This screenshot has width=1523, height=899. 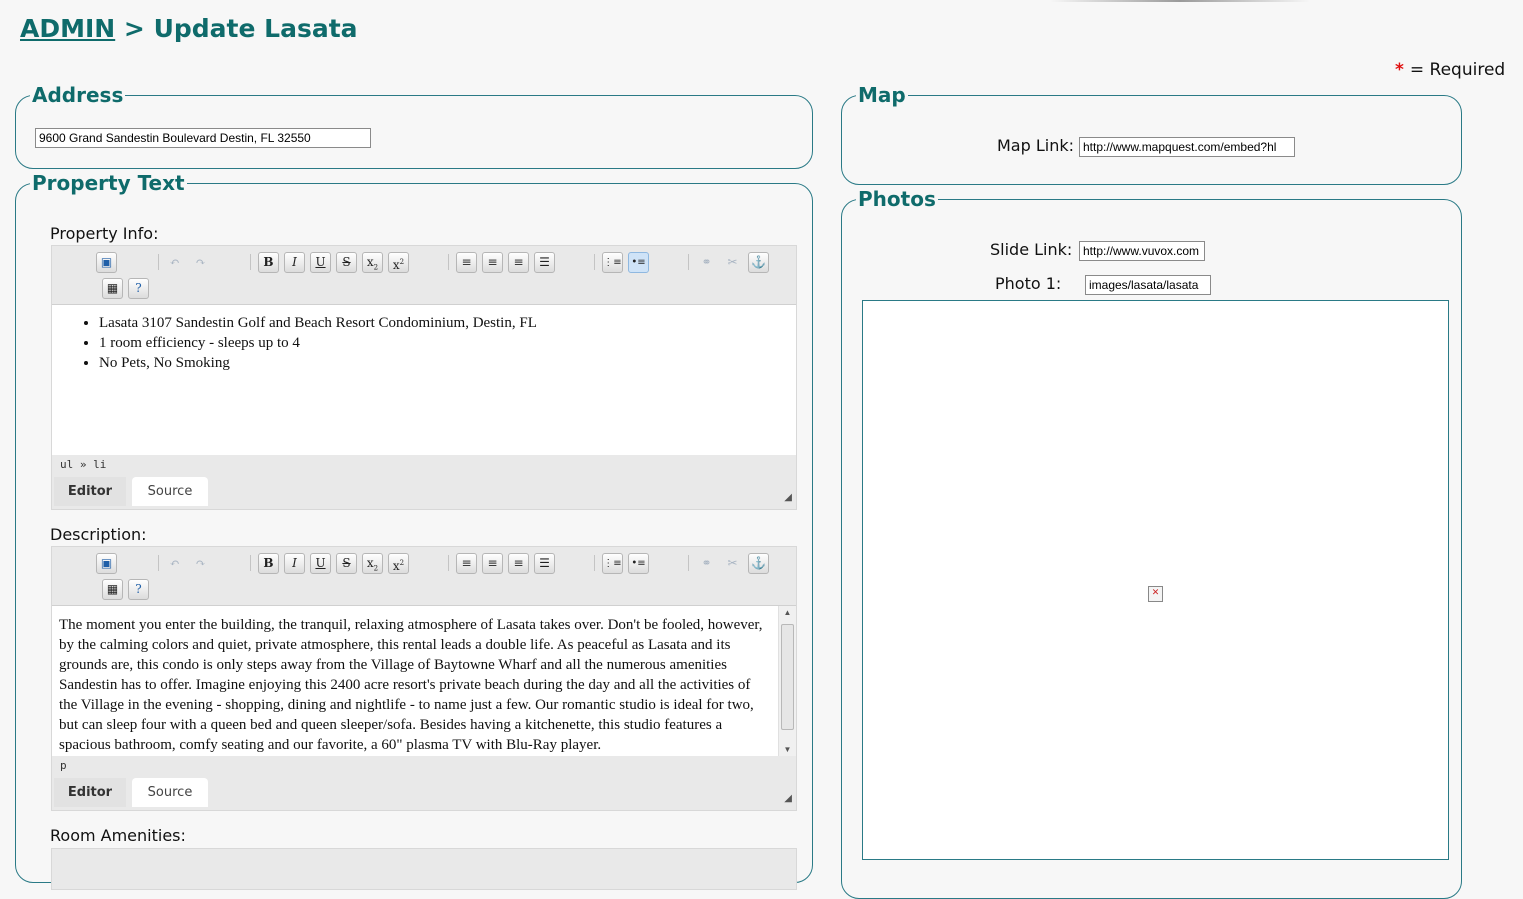 I want to click on required-star: *, so click(x=1399, y=70).